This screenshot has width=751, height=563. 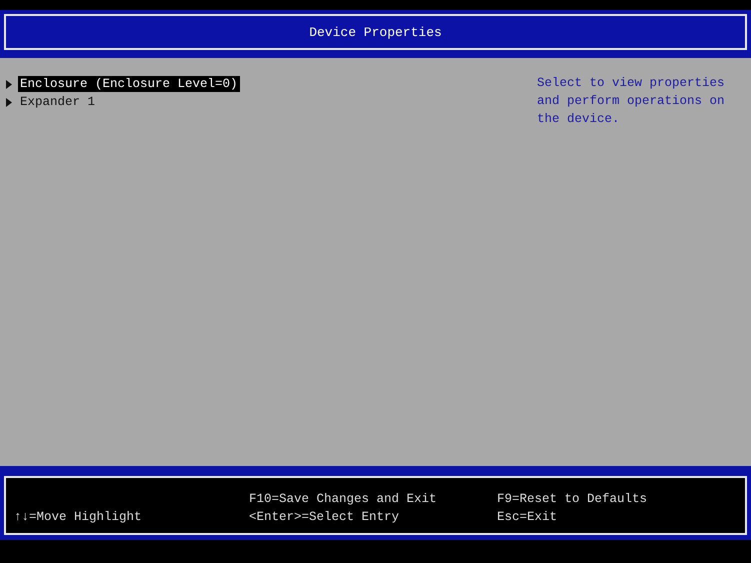 I want to click on help-text: Select to view properties and perform operations on the device., so click(x=631, y=101).